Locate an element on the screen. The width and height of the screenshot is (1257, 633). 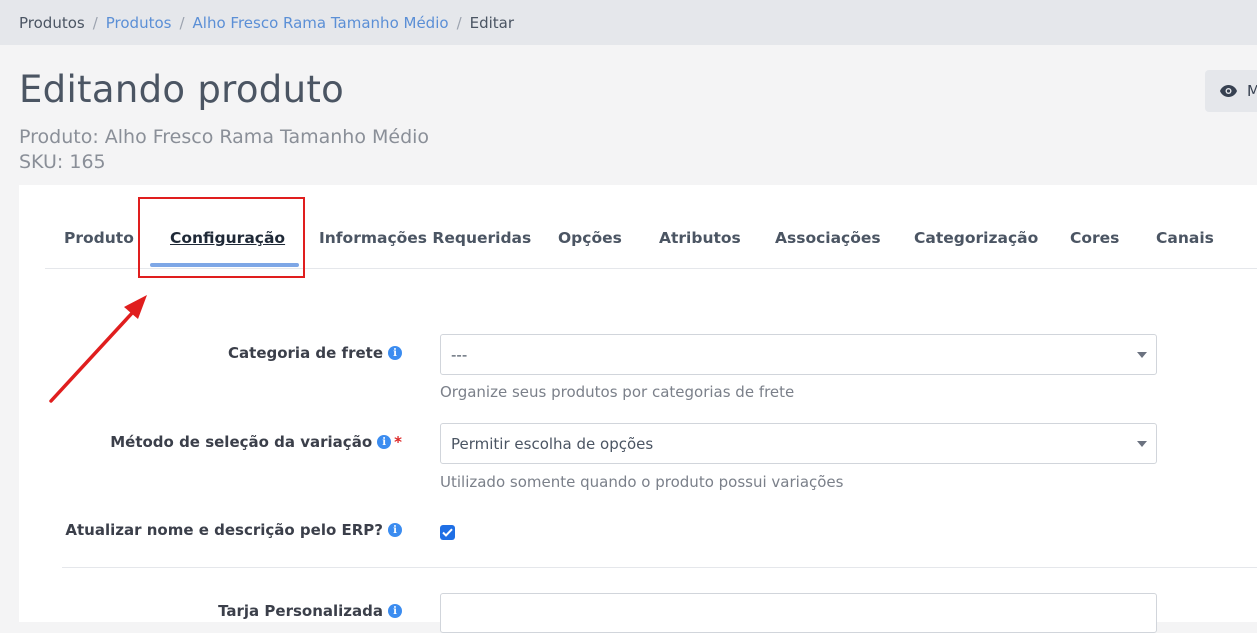
erp-update-checkbox is located at coordinates (447, 532).